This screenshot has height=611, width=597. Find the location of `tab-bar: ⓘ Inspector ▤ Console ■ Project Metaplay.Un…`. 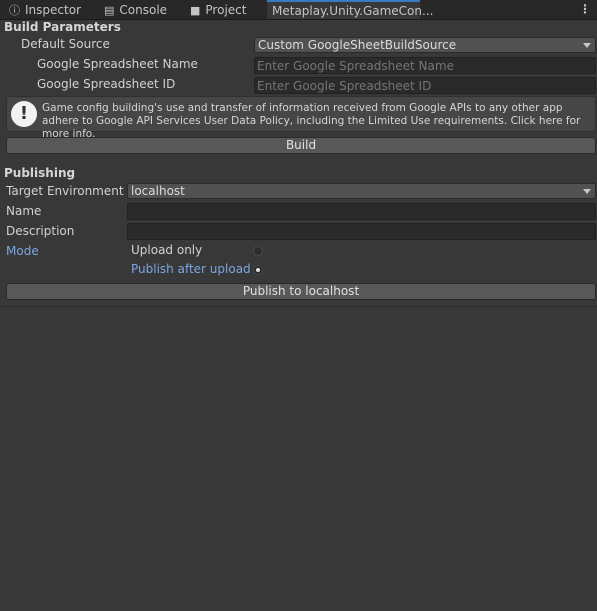

tab-bar: ⓘ Inspector ▤ Console ■ Project Metaplay.Un… is located at coordinates (298, 10).